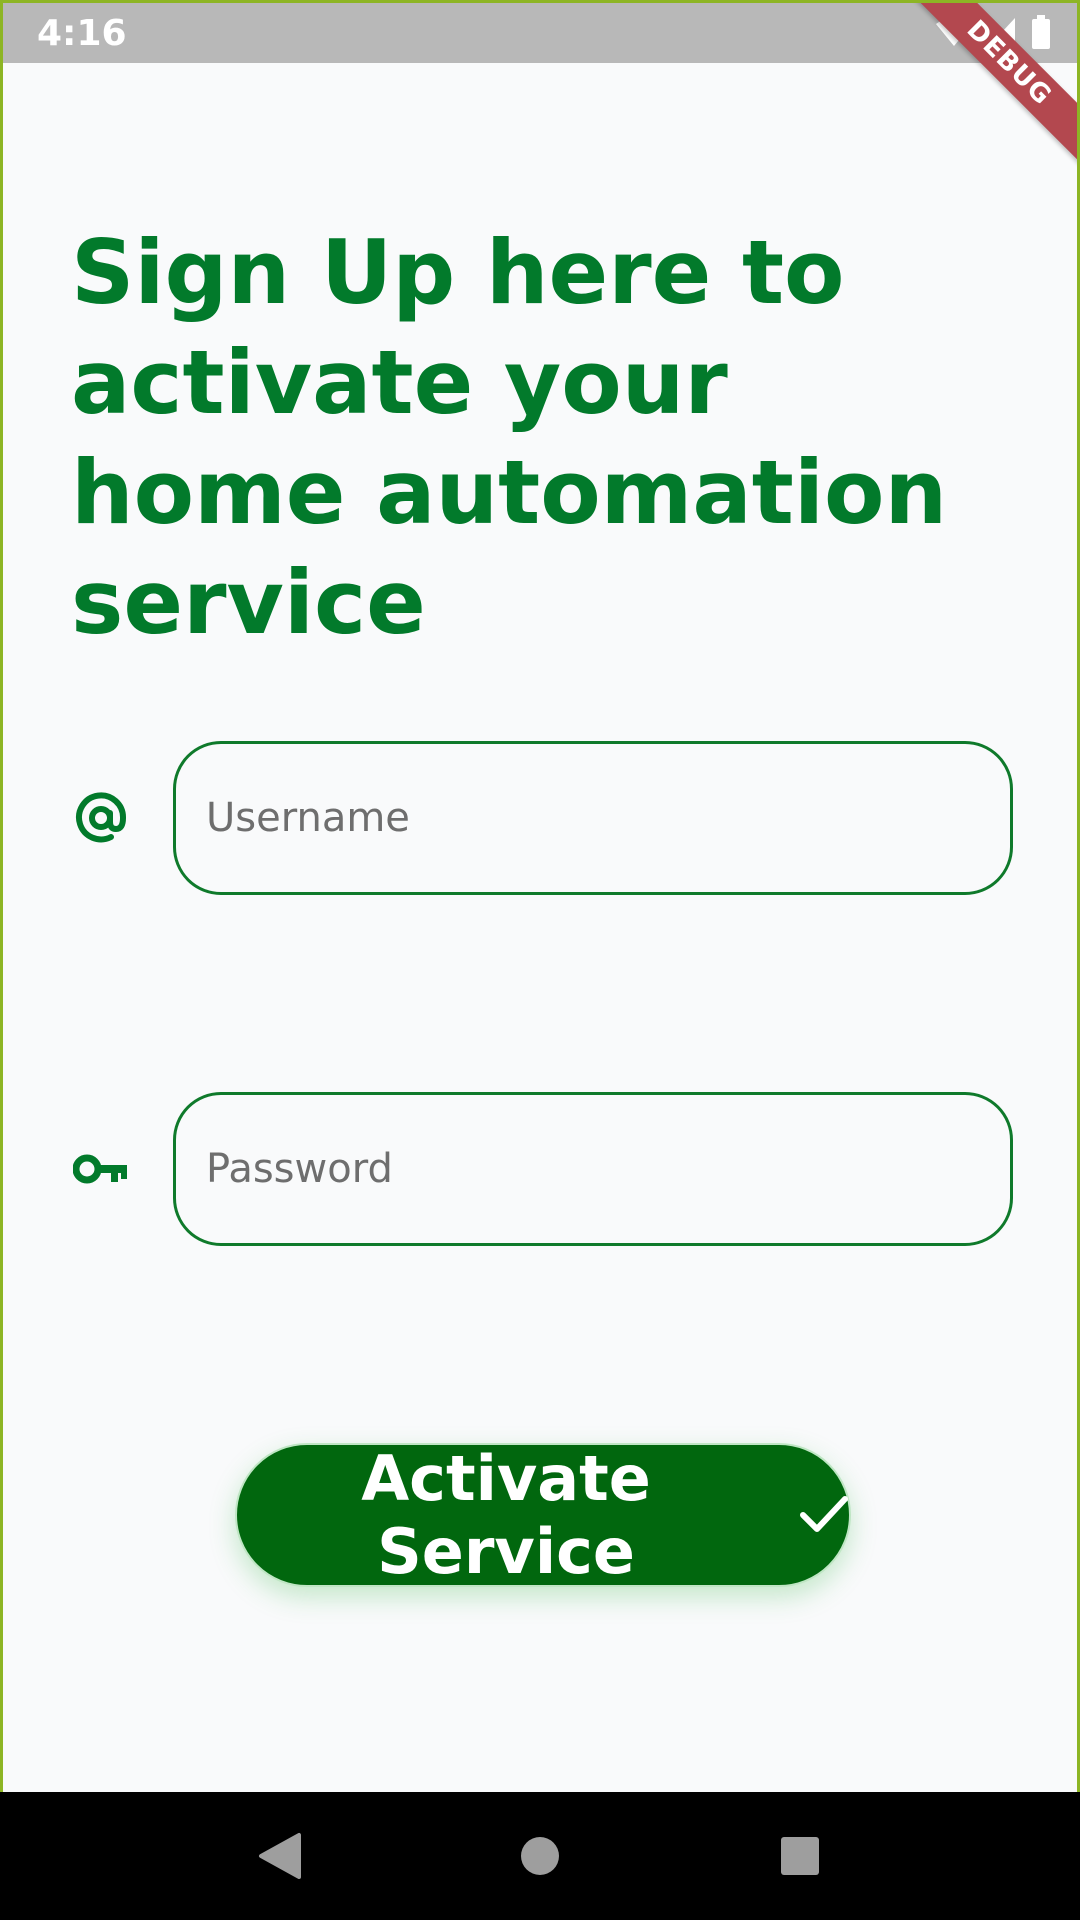 The image size is (1080, 1920). I want to click on username-input, so click(593, 818).